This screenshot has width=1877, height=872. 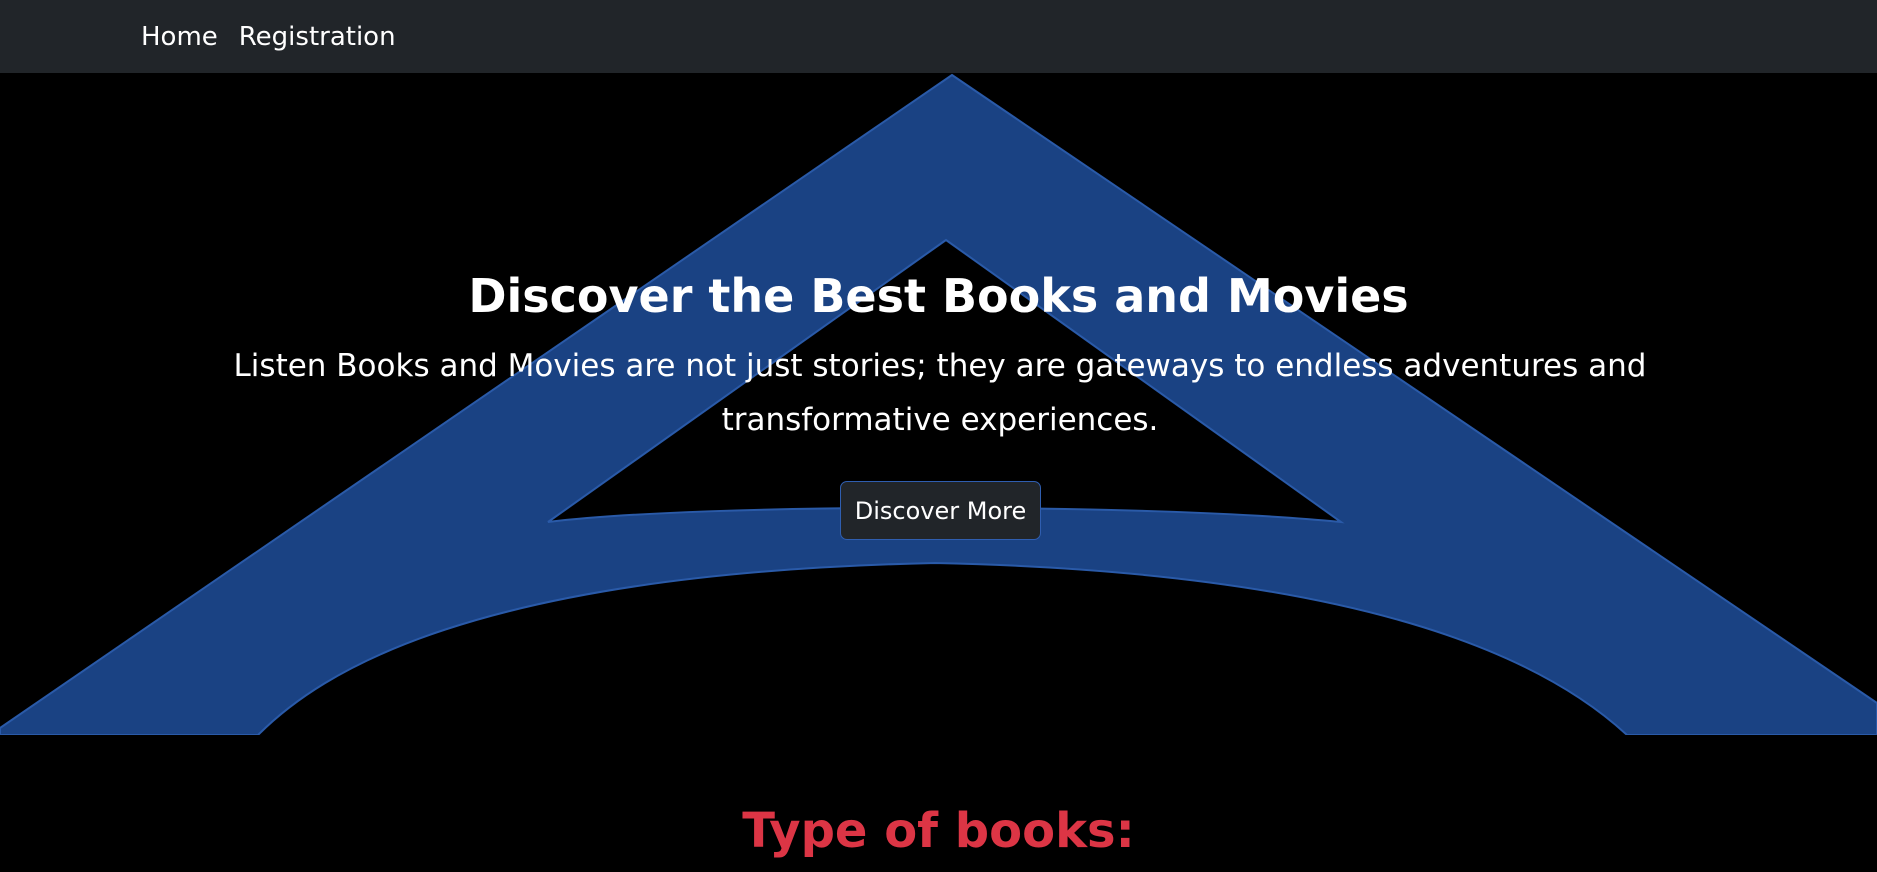 I want to click on hero-title: Discover the Best Books and Movies, so click(x=938, y=296).